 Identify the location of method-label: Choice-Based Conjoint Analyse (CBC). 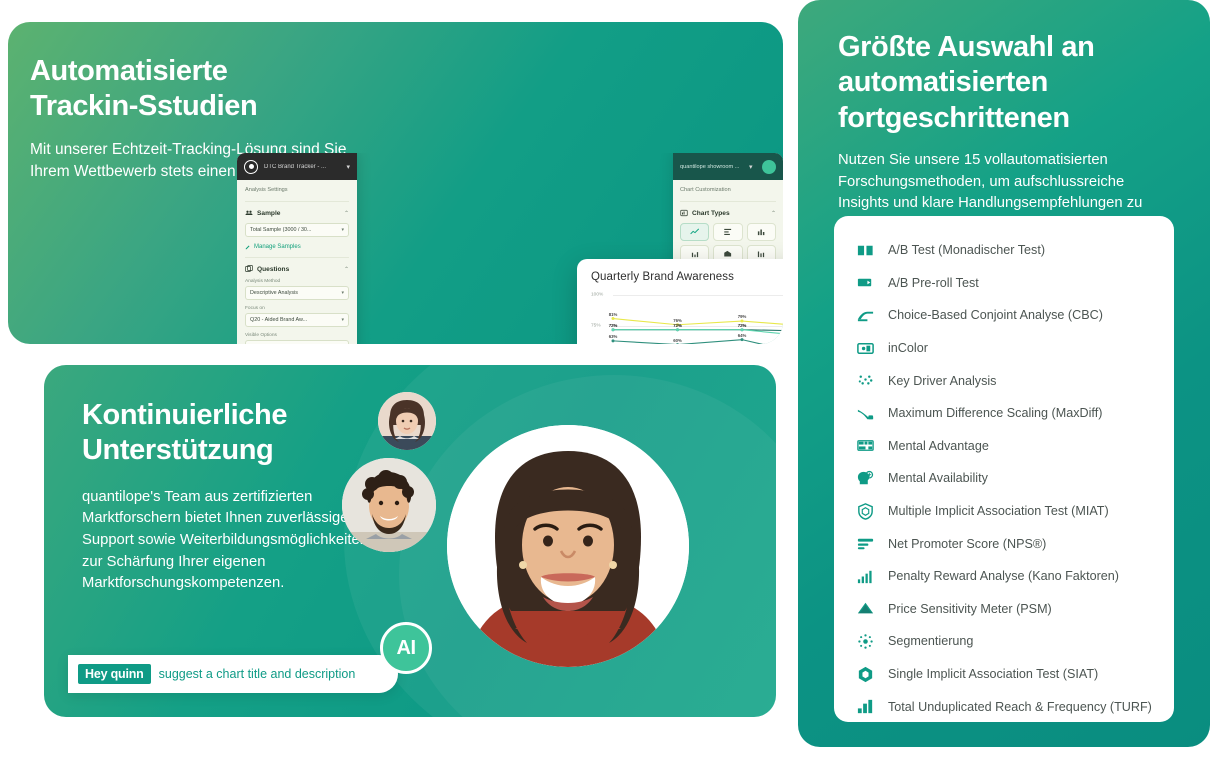
(995, 315).